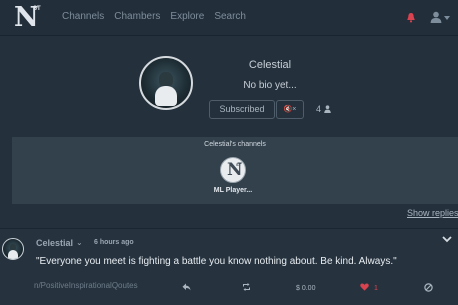  I want to click on nav-search: Search, so click(230, 16).